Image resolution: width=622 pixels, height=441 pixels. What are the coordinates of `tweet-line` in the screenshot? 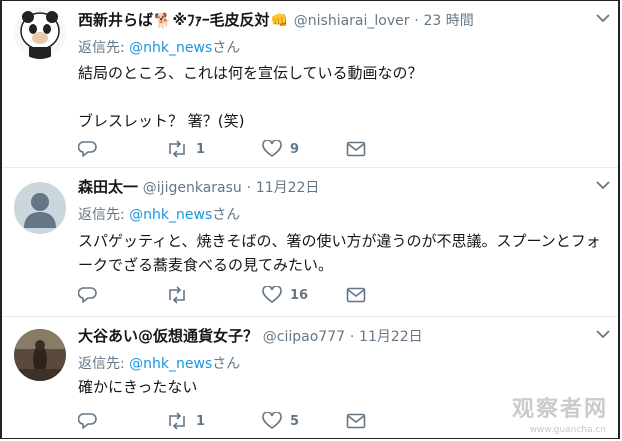 It's located at (250, 97).